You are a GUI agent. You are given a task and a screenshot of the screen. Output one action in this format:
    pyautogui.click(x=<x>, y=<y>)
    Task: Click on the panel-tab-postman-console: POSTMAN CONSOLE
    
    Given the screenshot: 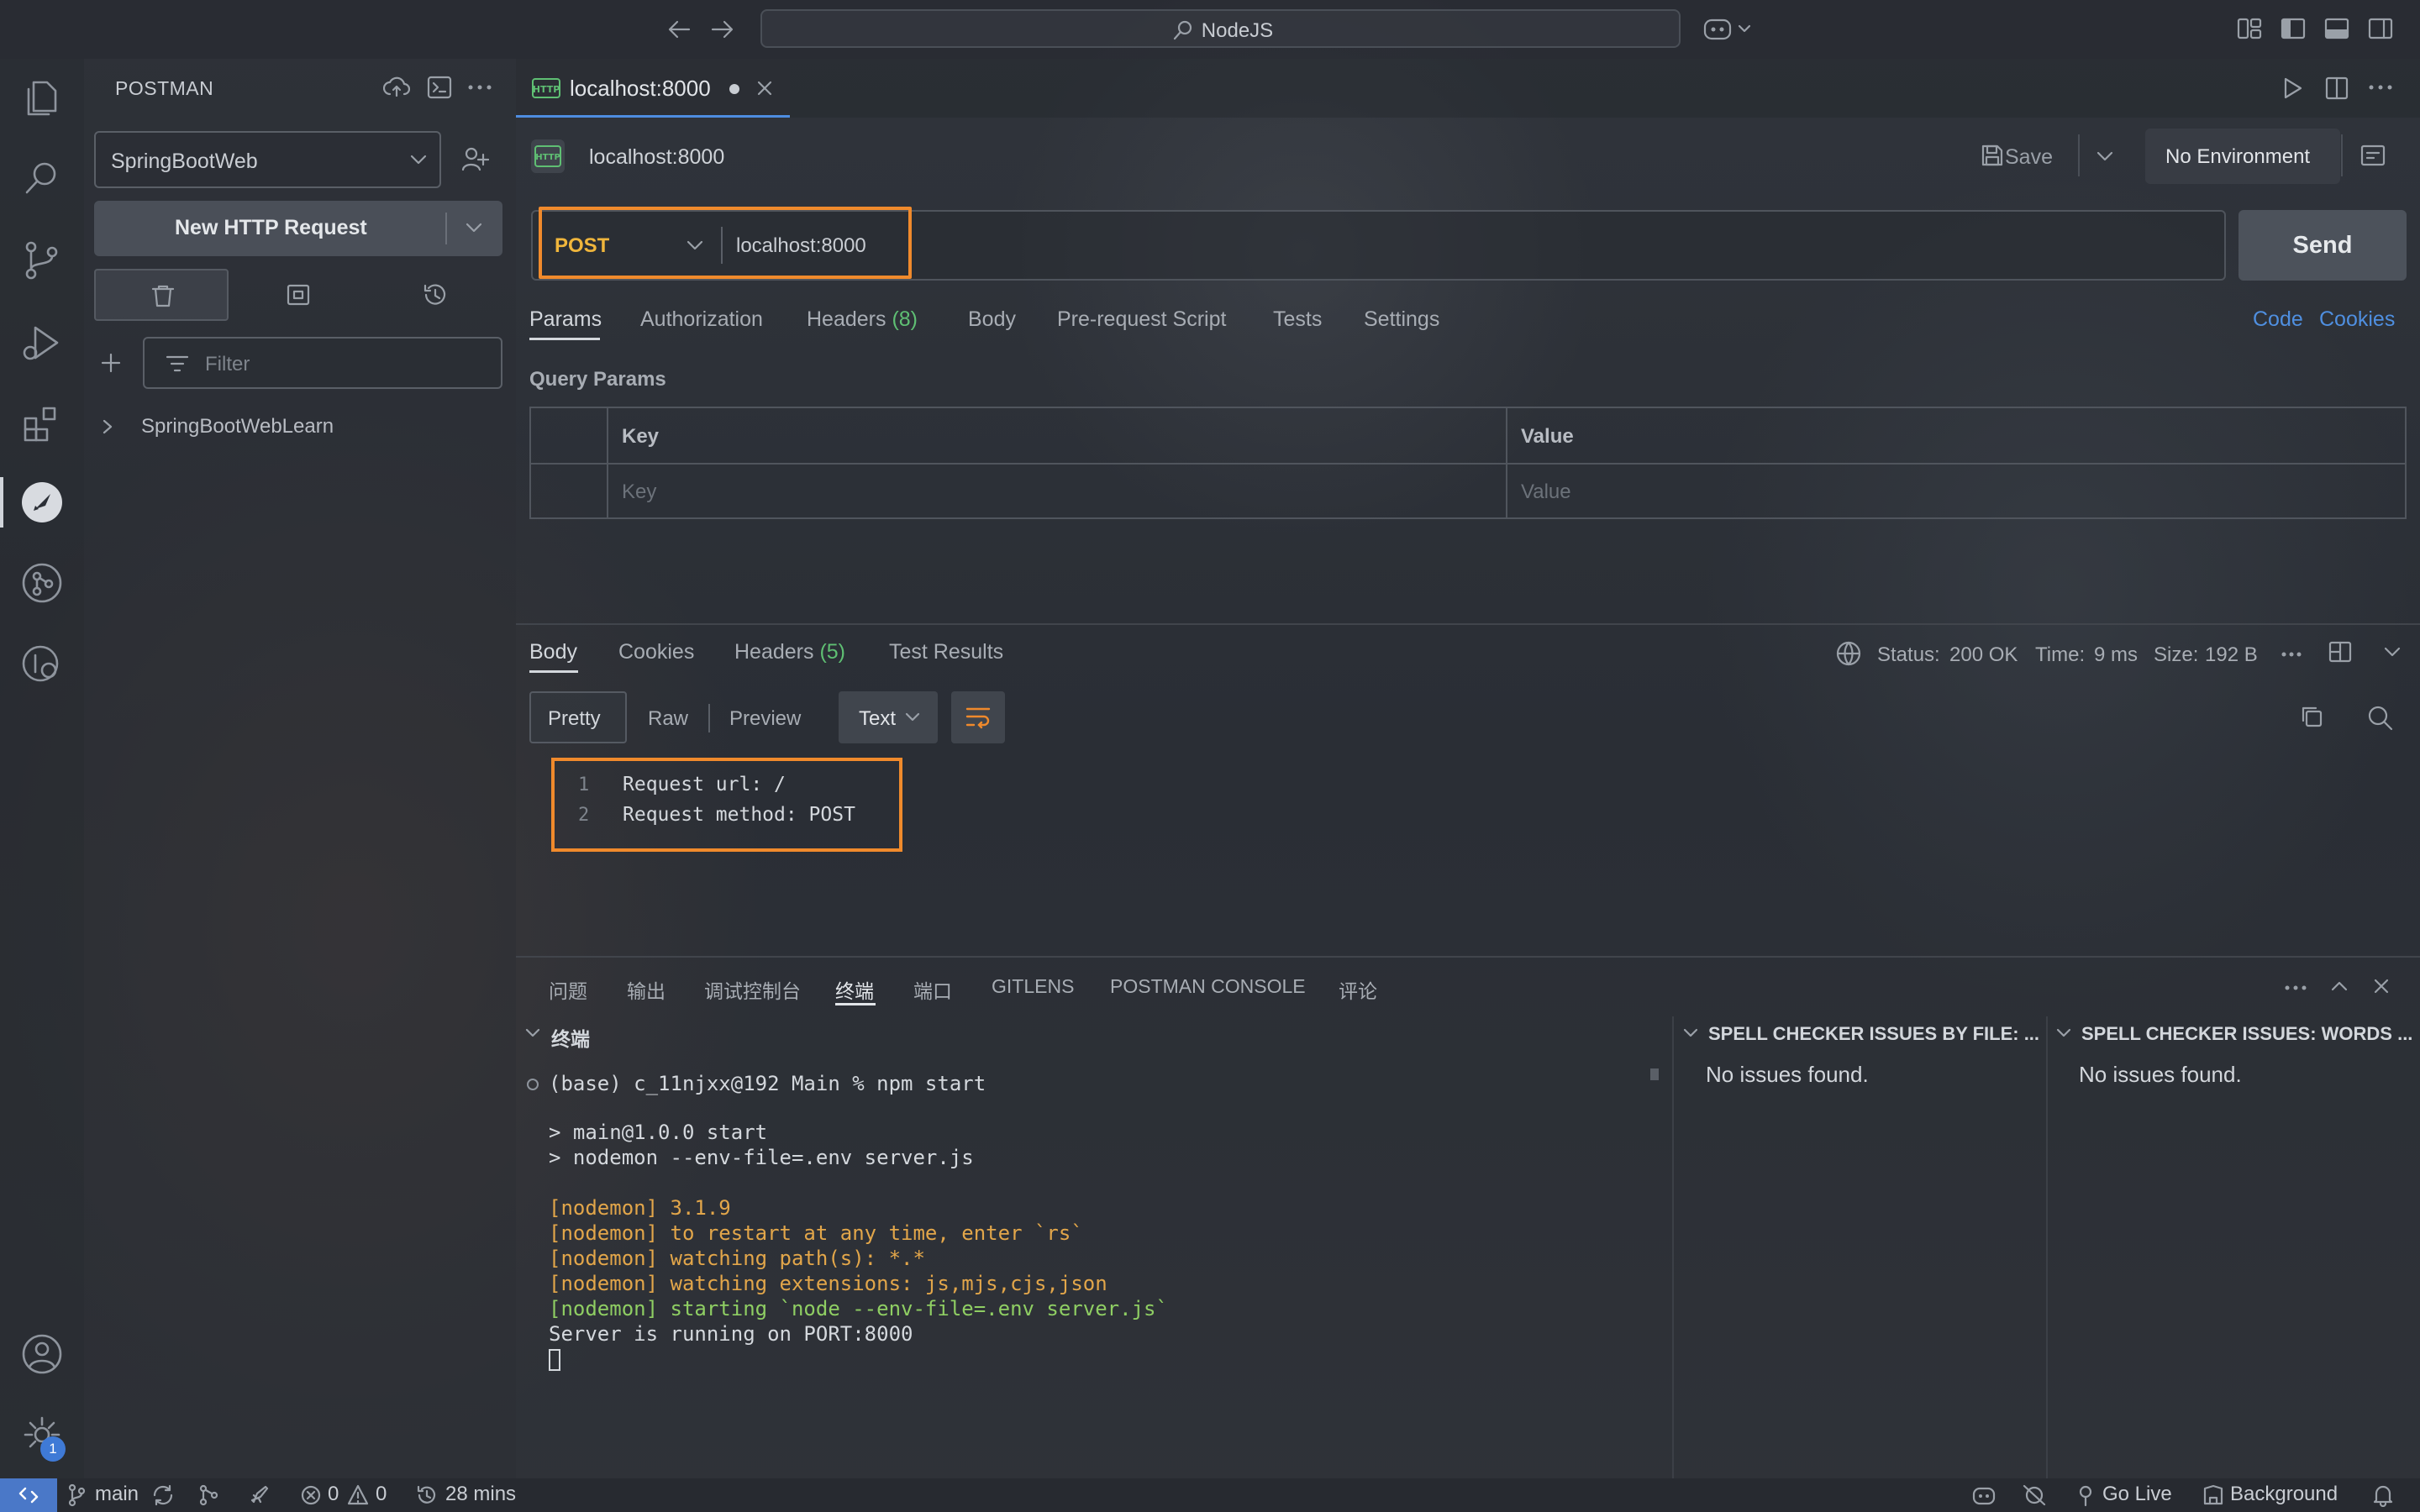 What is the action you would take?
    pyautogui.click(x=1208, y=986)
    